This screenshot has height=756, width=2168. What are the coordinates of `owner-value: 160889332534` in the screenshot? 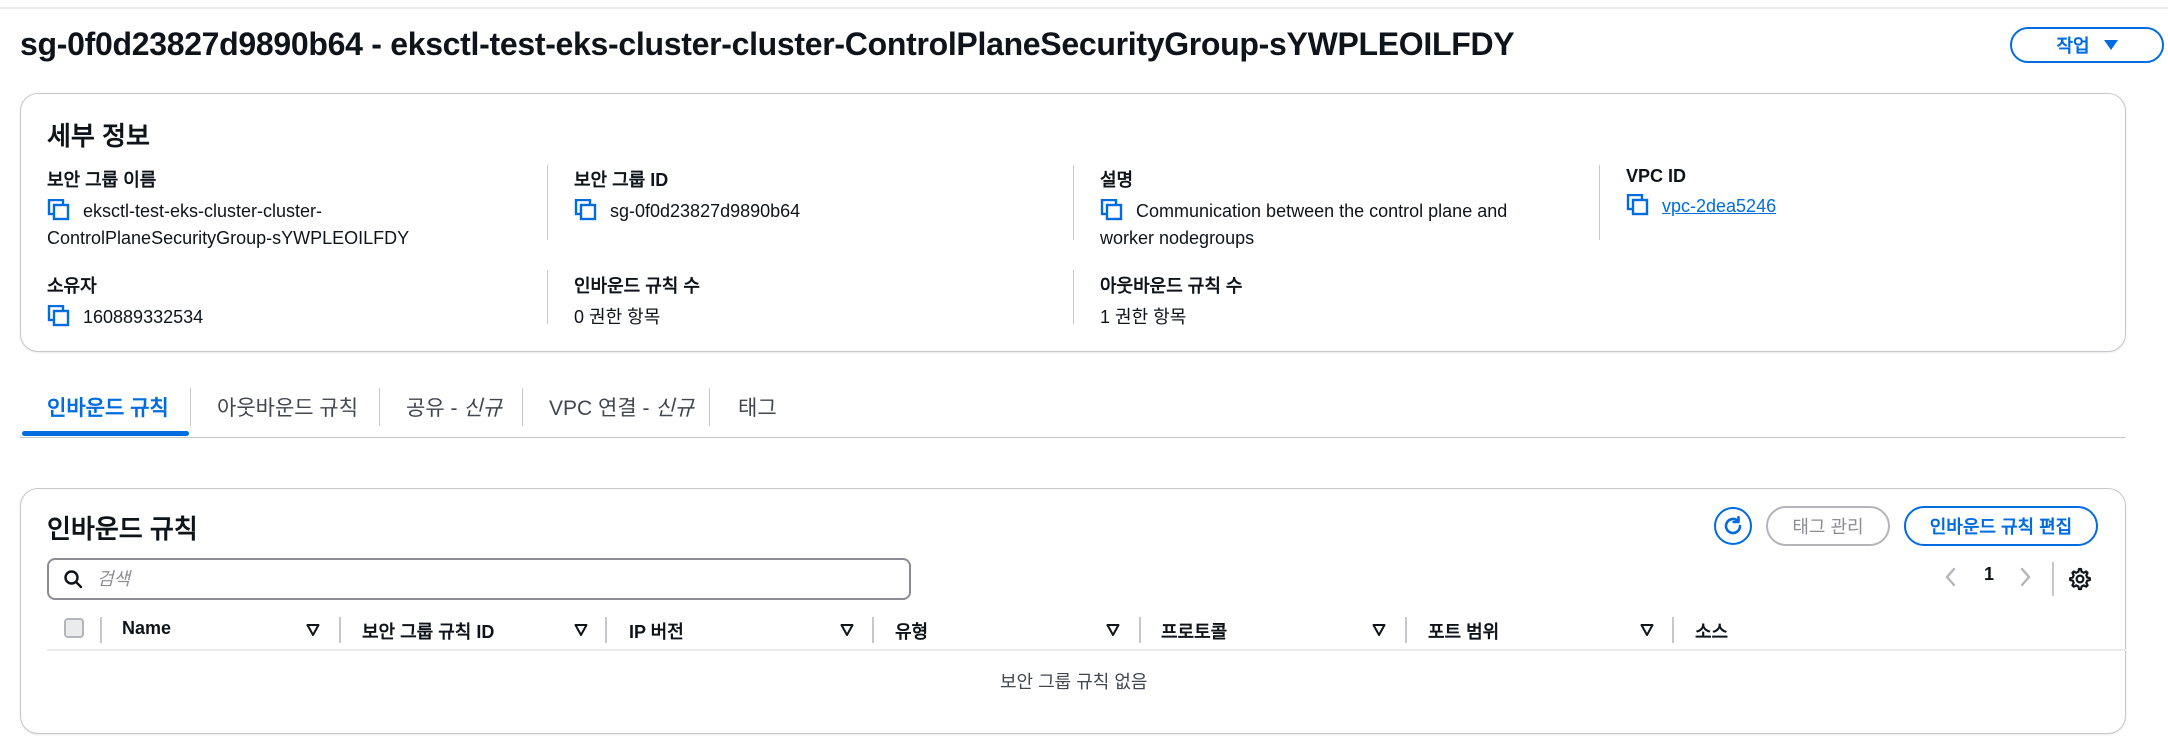 It's located at (143, 317).